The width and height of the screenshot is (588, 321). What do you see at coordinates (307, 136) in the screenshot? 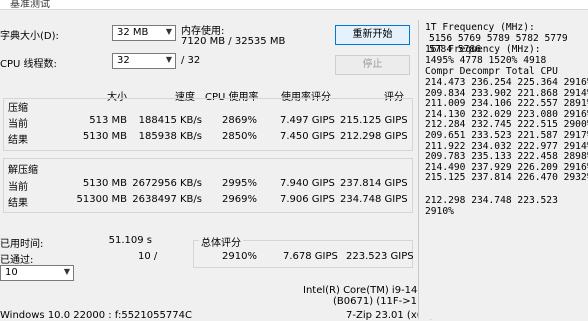
I see `cell-rating_usage: 7.450 GIPS` at bounding box center [307, 136].